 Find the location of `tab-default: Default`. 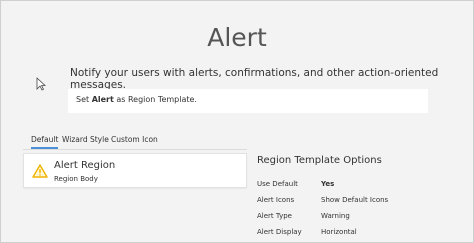

tab-default: Default is located at coordinates (45, 142).